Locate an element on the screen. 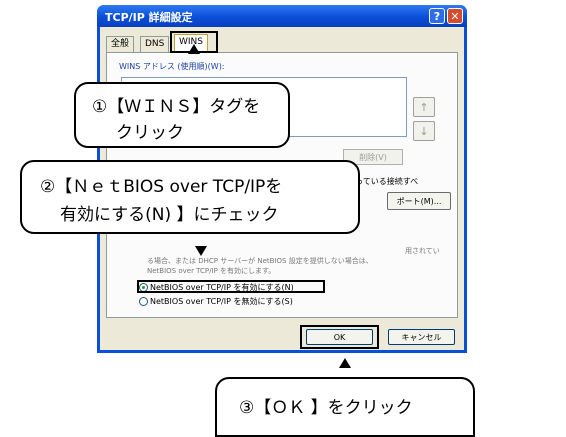  callout-wins-tab: ①【ＷＩＮＳ】タグを クリック is located at coordinates (182, 115).